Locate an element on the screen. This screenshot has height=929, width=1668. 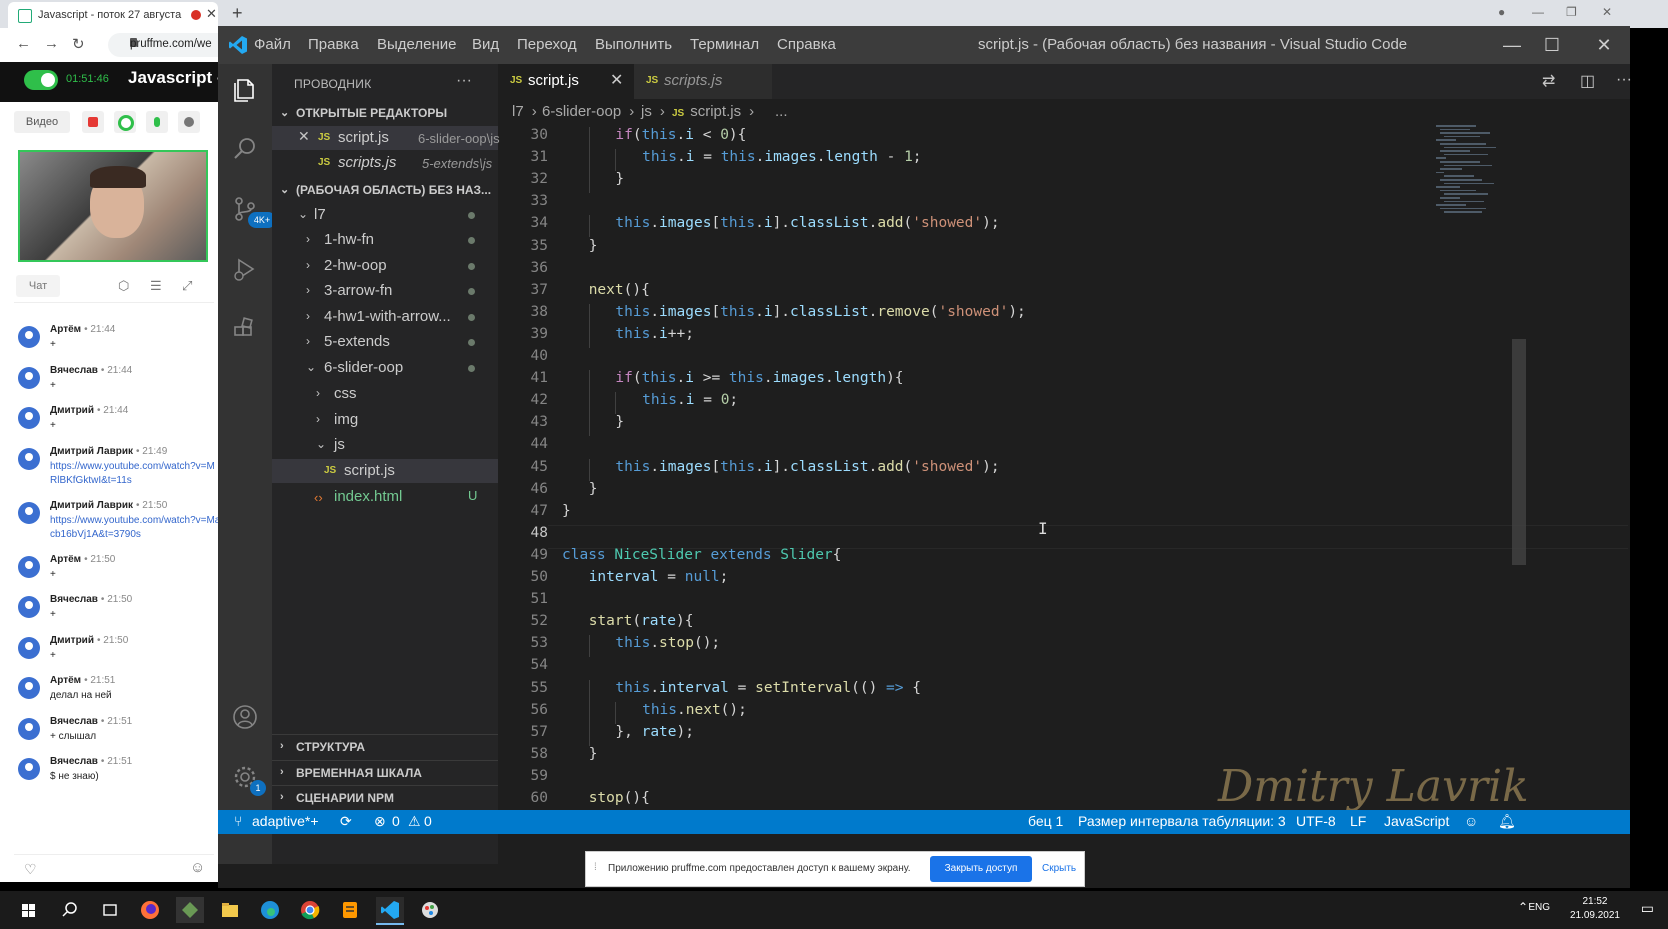
manage-gear-icon: 1 is located at coordinates (248, 779).